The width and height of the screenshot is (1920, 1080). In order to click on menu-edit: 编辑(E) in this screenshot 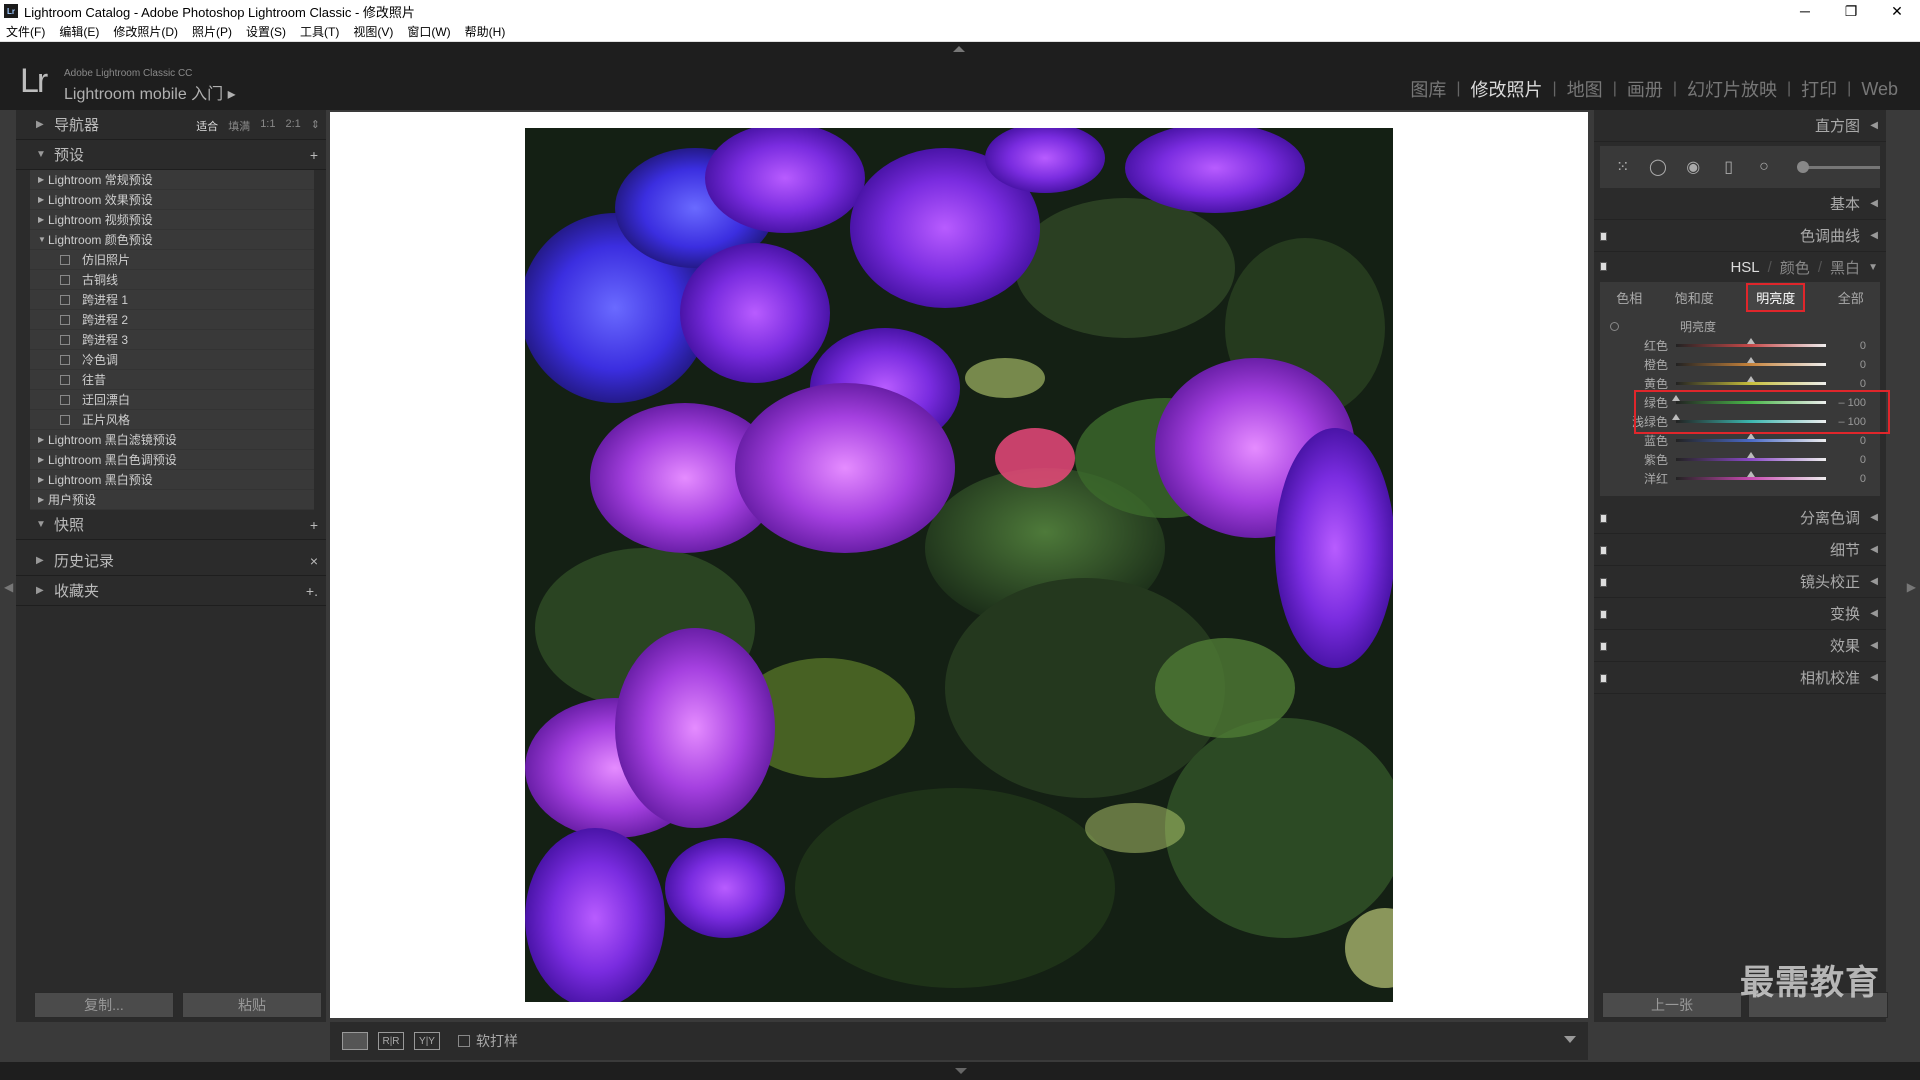, I will do `click(79, 31)`.